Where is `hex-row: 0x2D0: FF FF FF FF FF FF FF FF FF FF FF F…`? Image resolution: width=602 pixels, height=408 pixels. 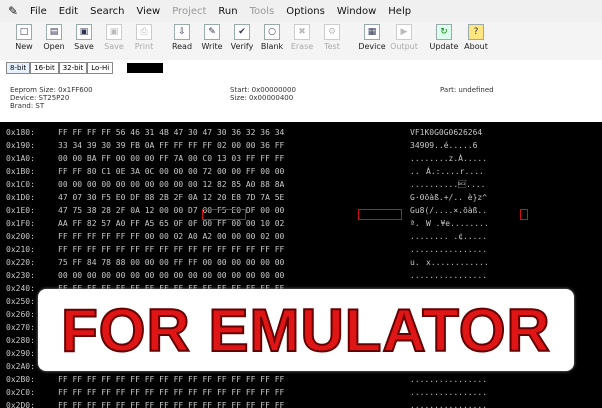 hex-row: 0x2D0: FF FF FF FF FF FF FF FF FF FF FF F… is located at coordinates (301, 403).